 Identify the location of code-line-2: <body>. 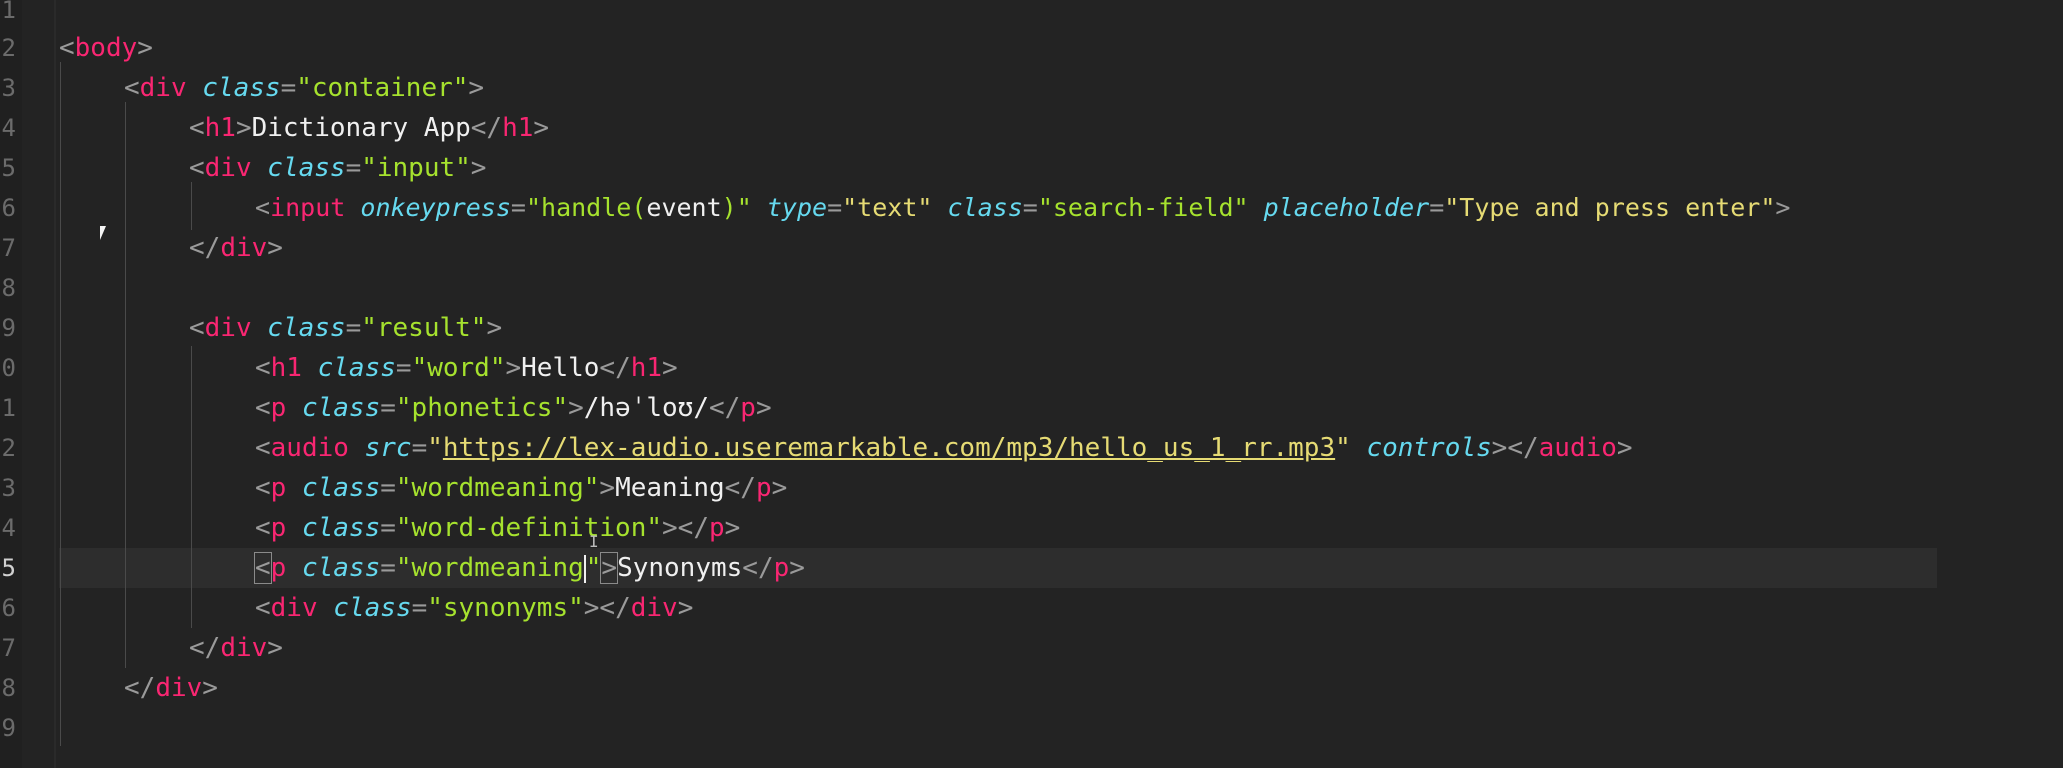
(106, 48).